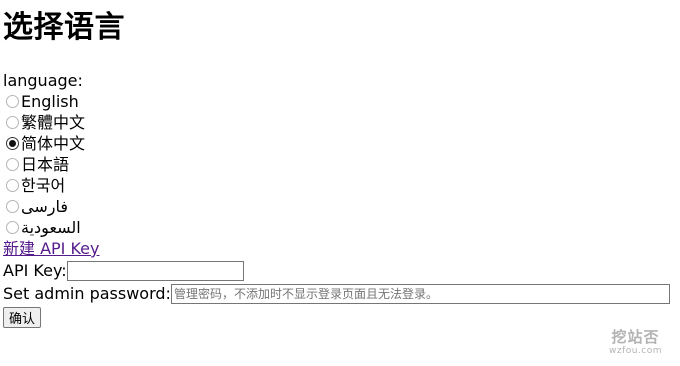  I want to click on watermark-main: 挖站否, so click(635, 337).